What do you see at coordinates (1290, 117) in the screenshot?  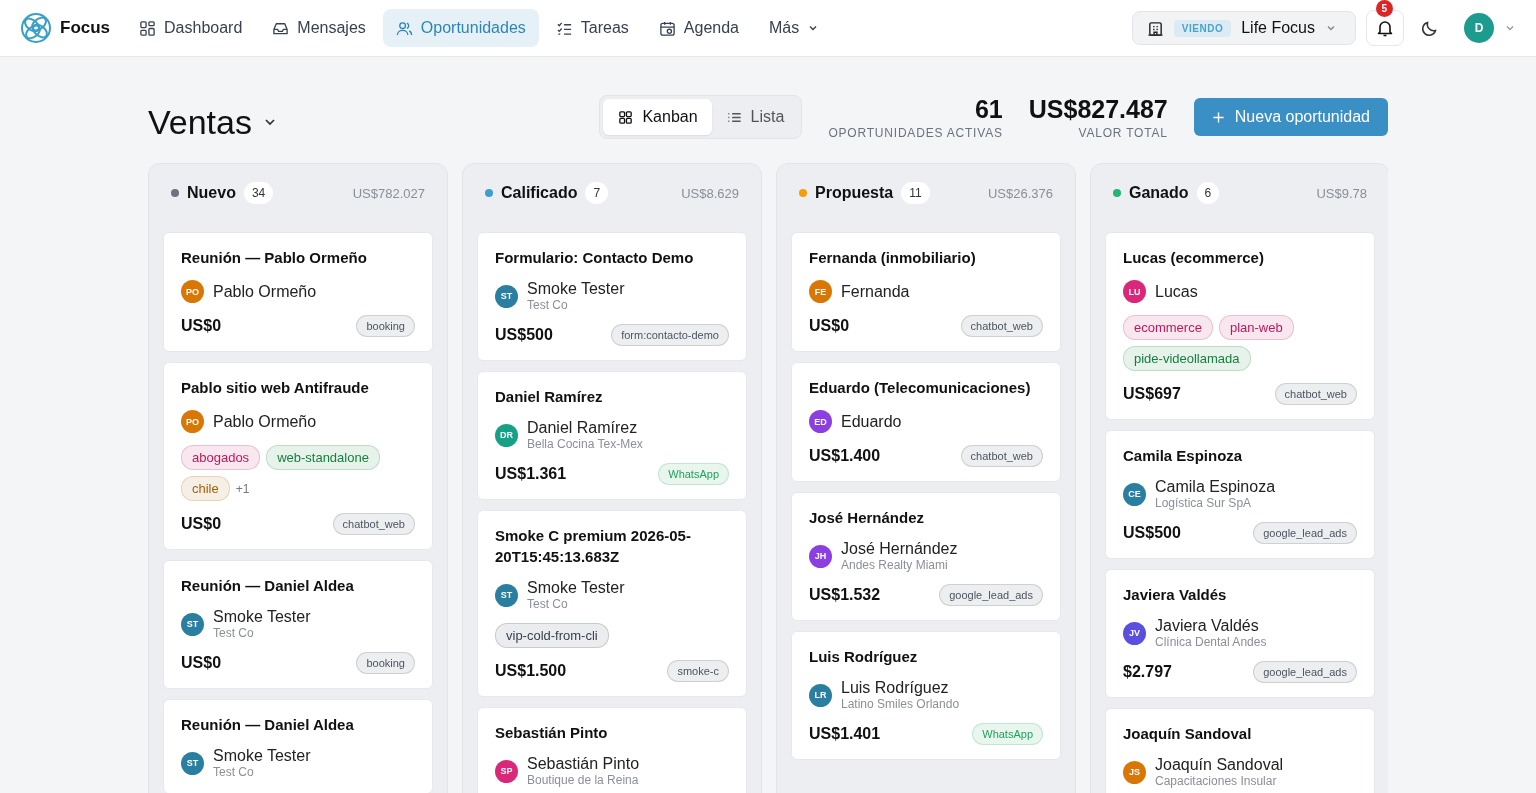 I see `new-opportunity-button: Nueva oportunidad` at bounding box center [1290, 117].